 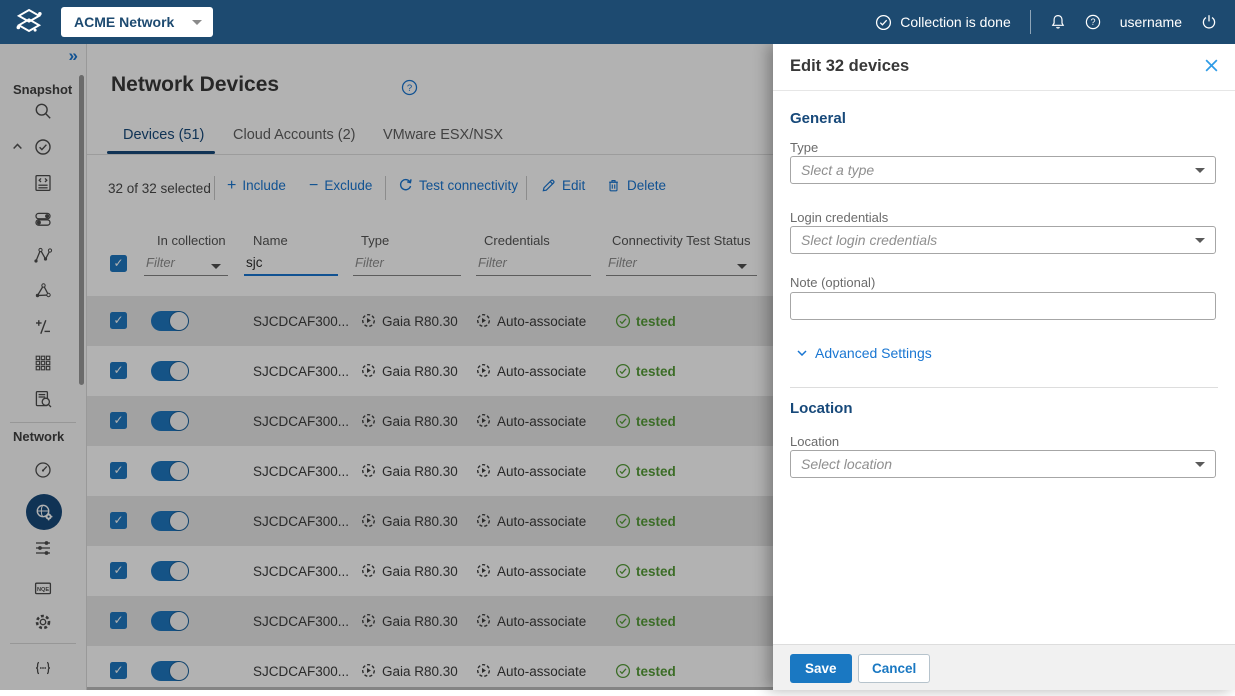 I want to click on panel-footer: Save Cancel, so click(x=1004, y=667).